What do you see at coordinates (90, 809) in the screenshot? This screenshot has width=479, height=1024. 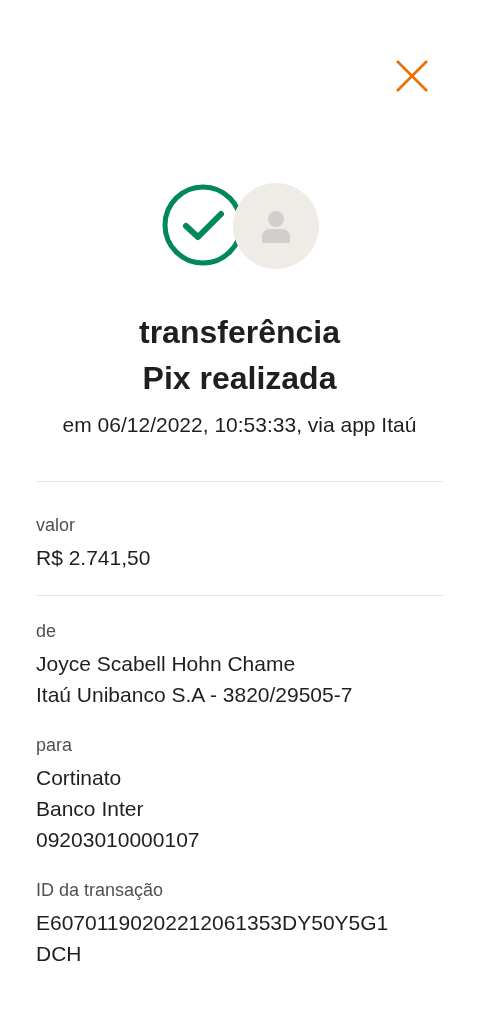 I see `field-value: Banco Inter` at bounding box center [90, 809].